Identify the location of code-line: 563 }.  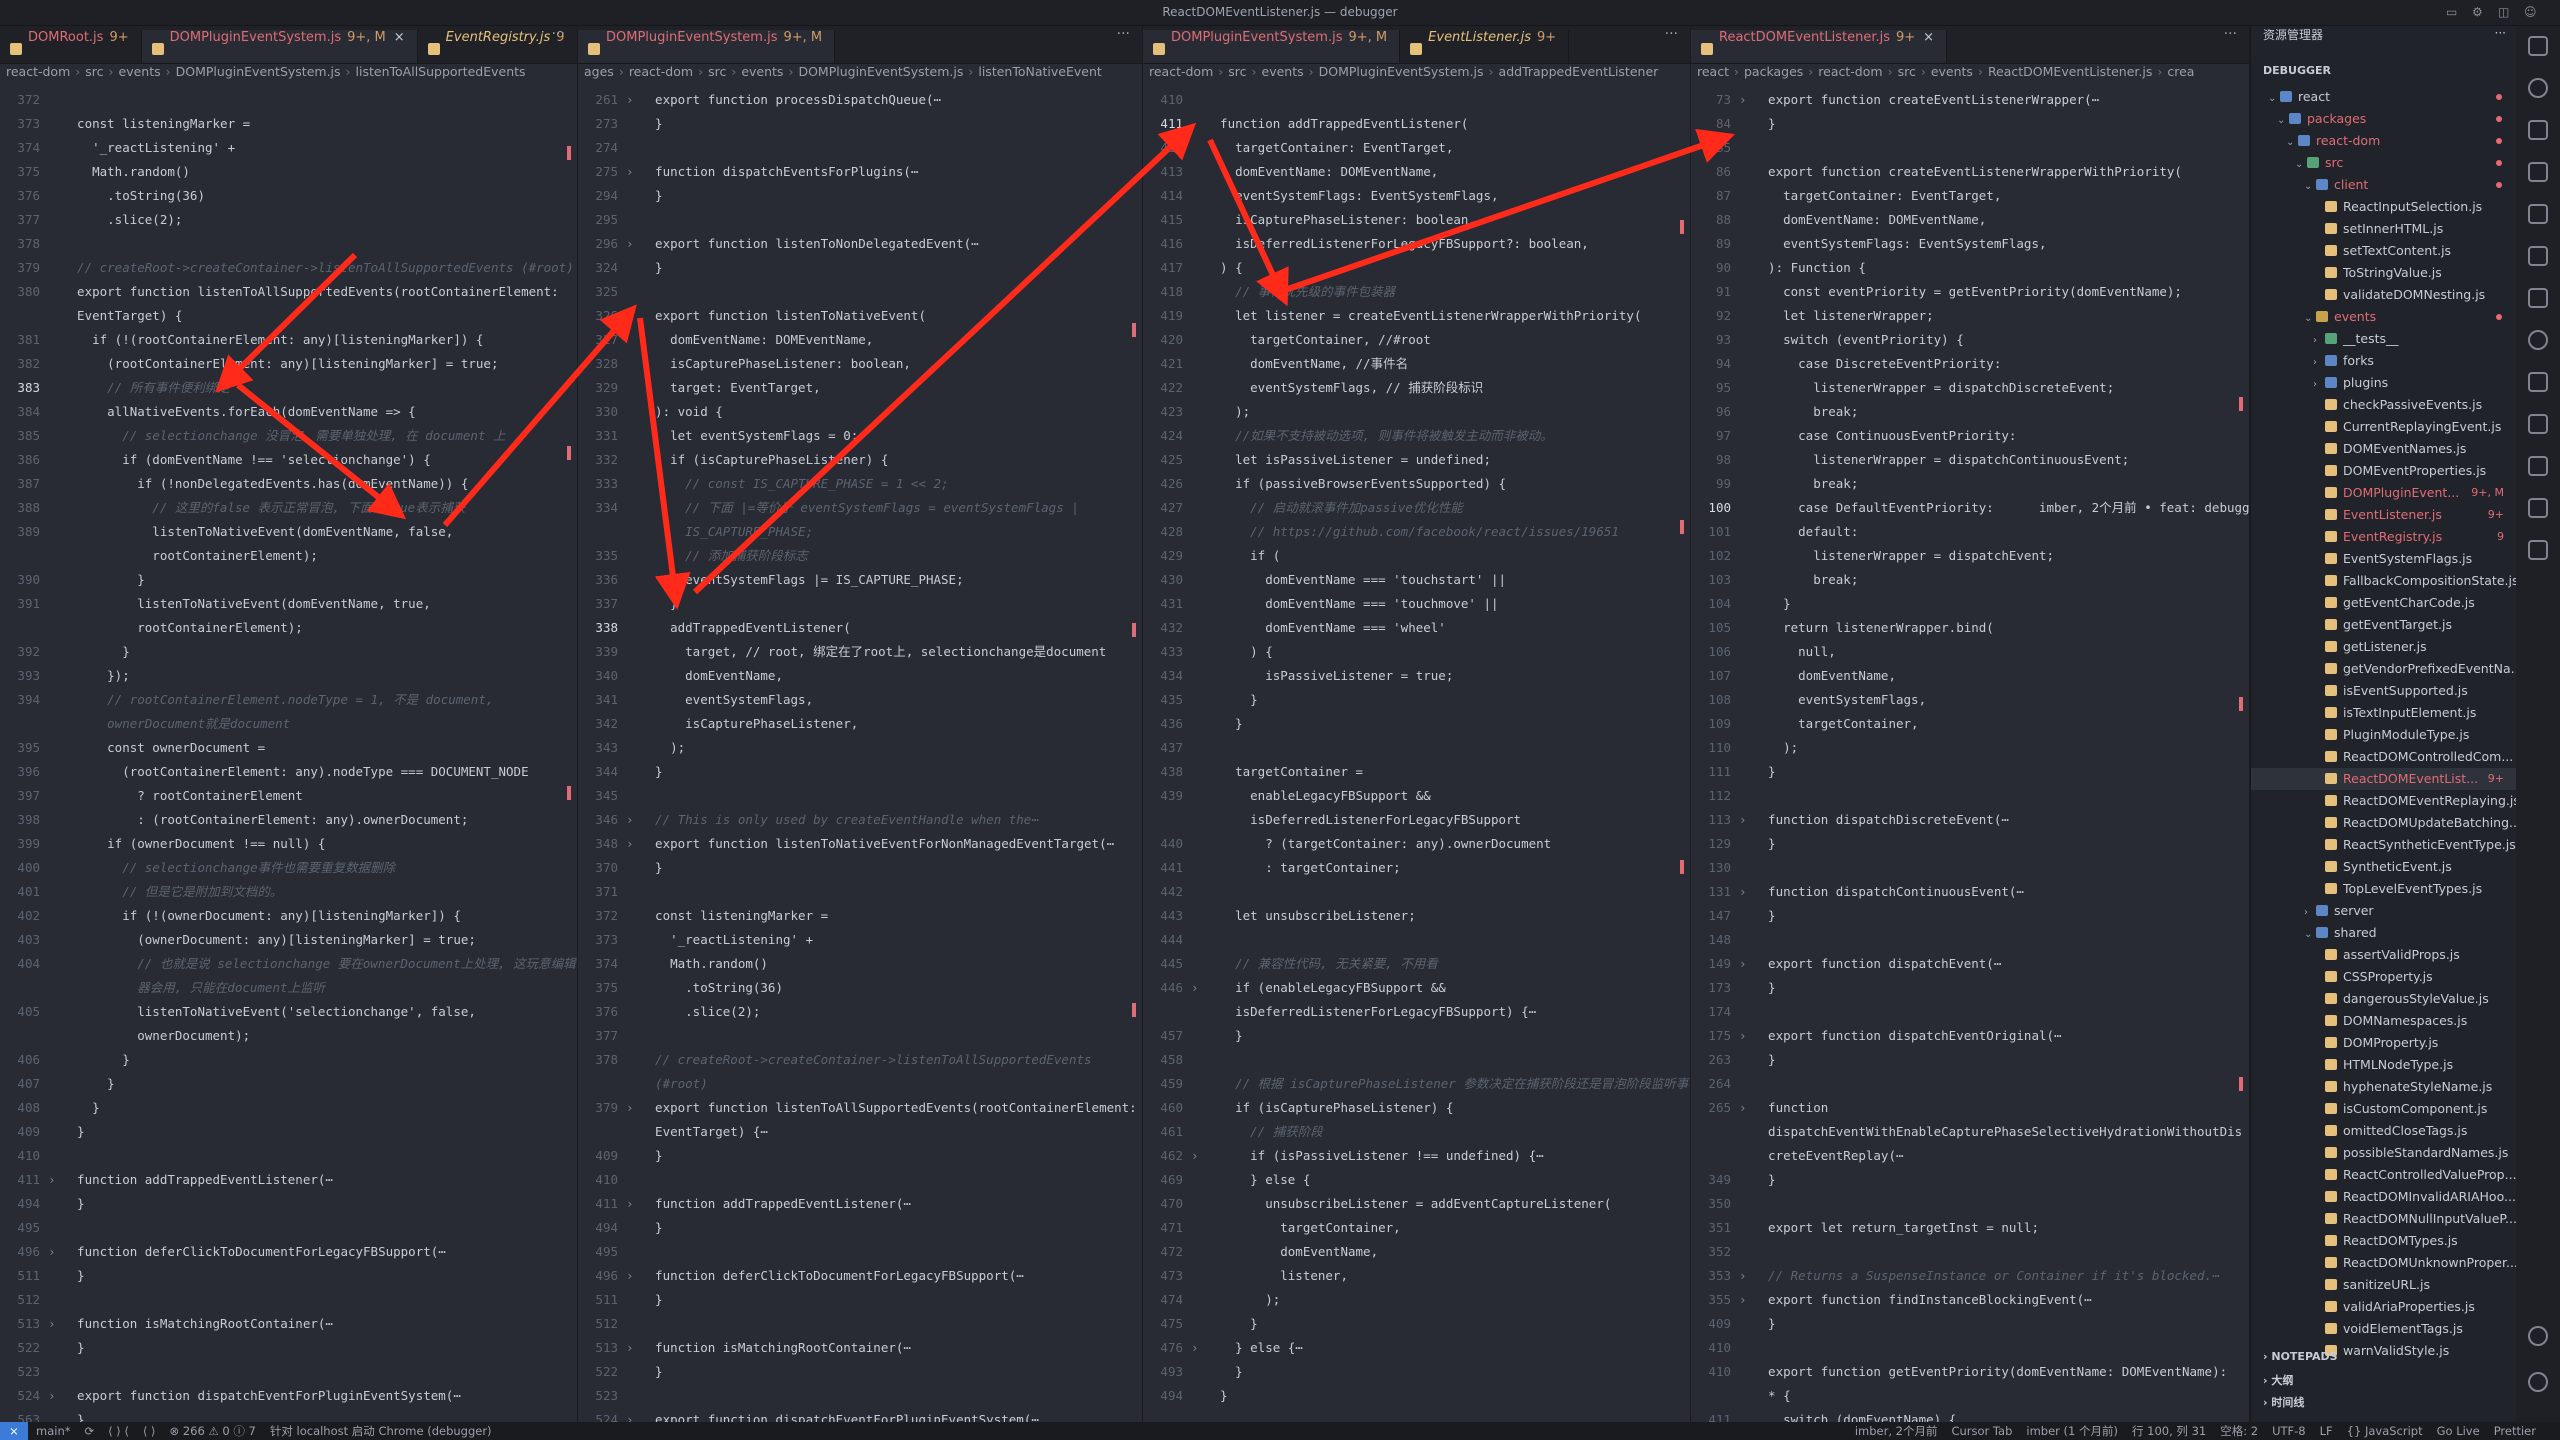
(288, 1415).